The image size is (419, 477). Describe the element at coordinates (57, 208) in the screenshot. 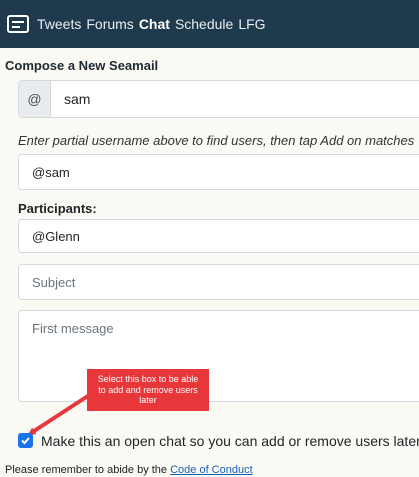

I see `participants-label: Participants:` at that location.